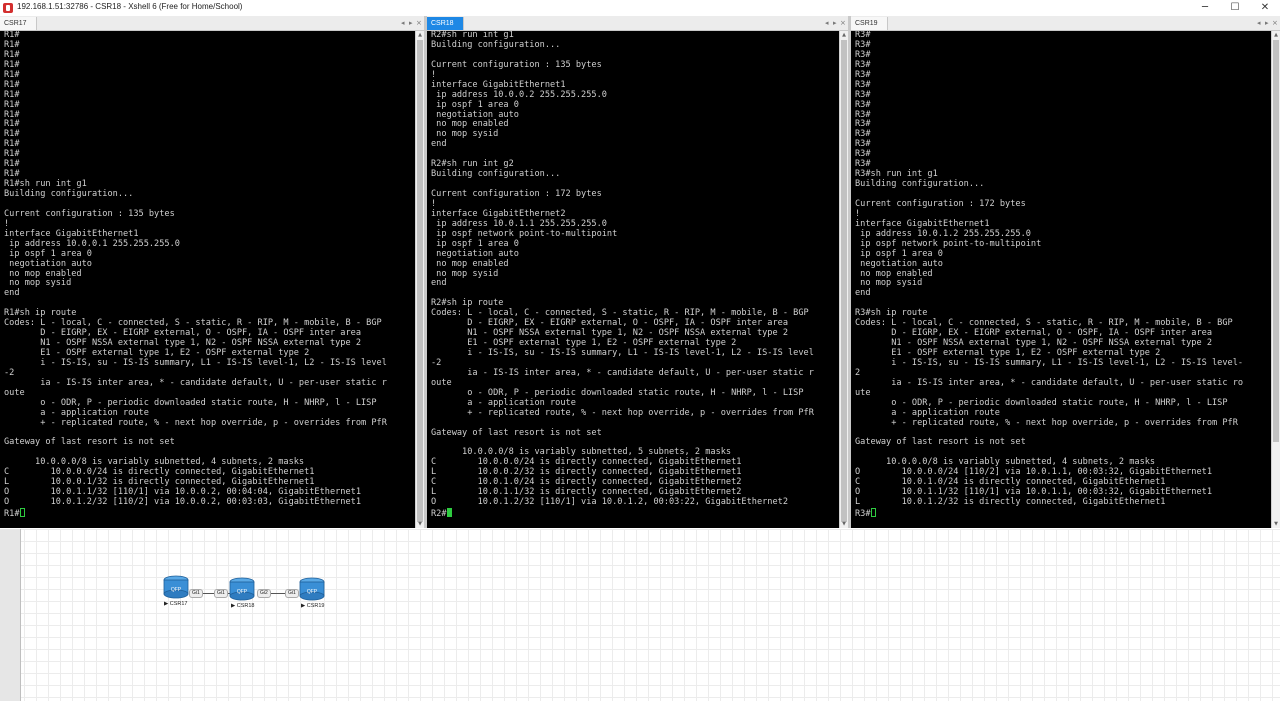  Describe the element at coordinates (445, 23) in the screenshot. I see `tab-csr18: CSR18` at that location.